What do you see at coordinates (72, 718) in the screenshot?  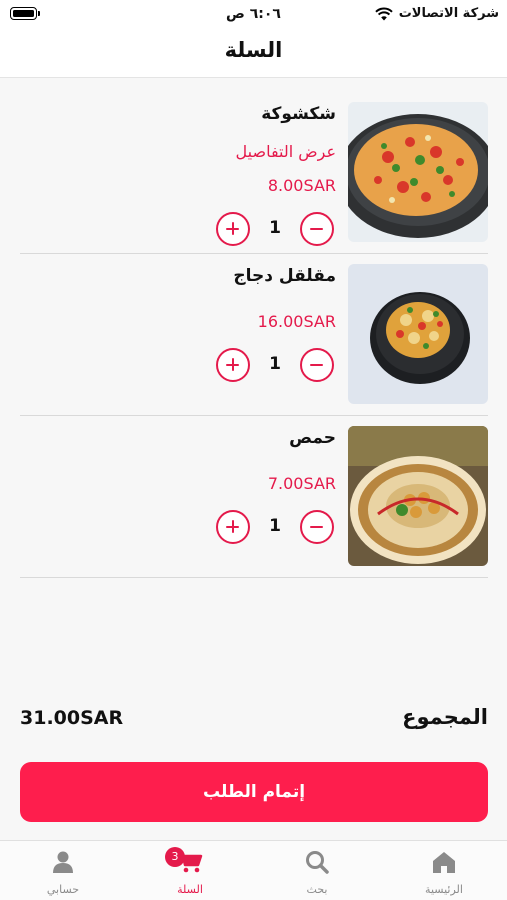 I see `total-value: 31.00SAR` at bounding box center [72, 718].